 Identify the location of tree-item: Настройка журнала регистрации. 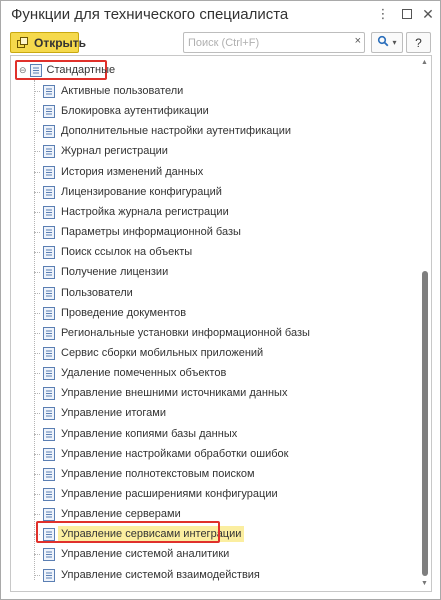
(131, 212).